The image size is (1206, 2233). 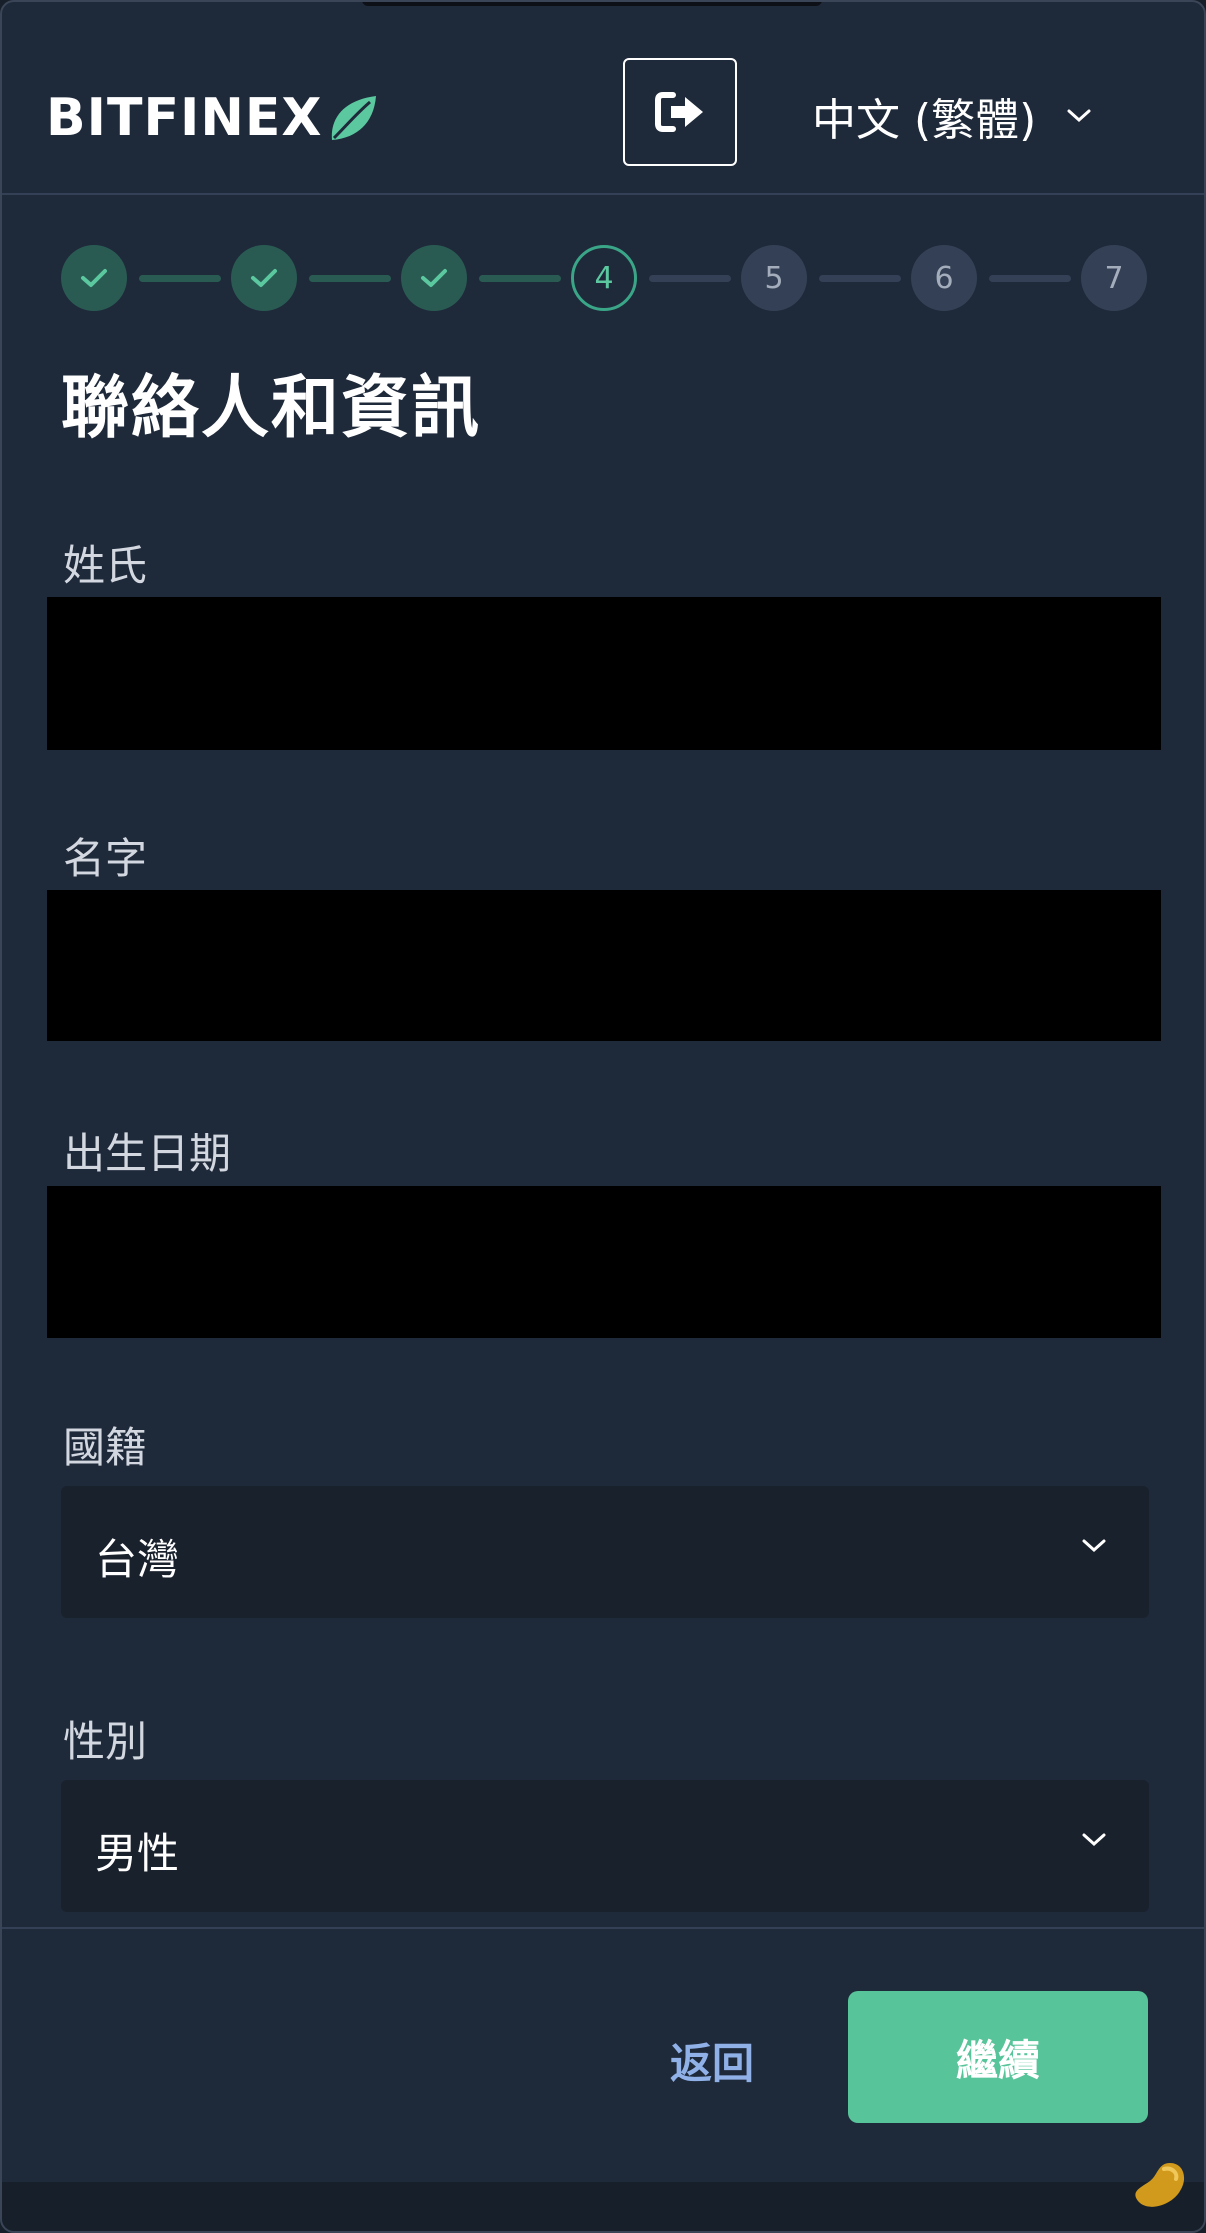 I want to click on page-title: 聯絡人和資訊, so click(x=271, y=408).